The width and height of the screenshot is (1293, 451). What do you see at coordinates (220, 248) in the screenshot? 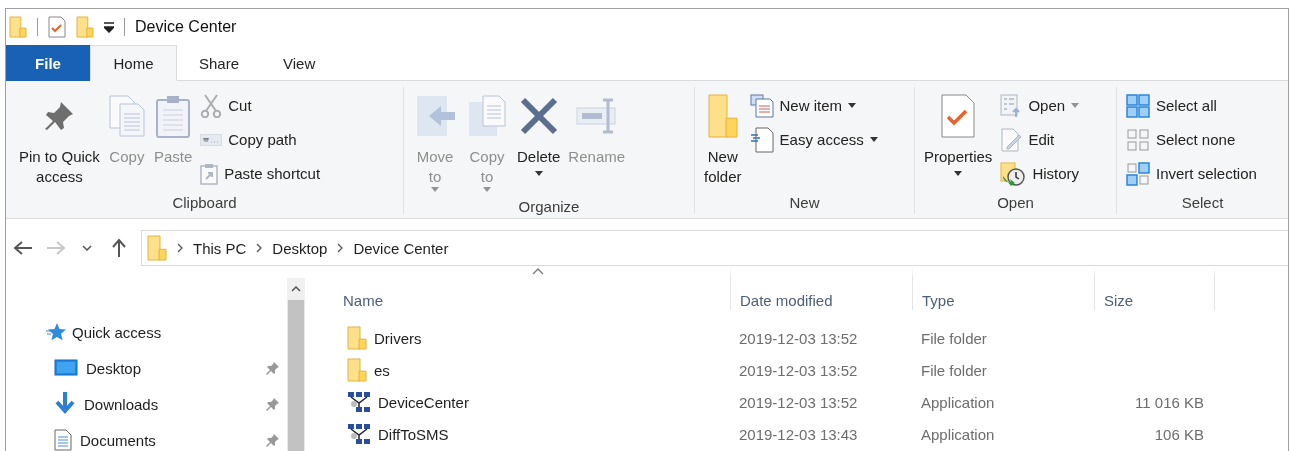
I see `breadcrumb: This PC` at bounding box center [220, 248].